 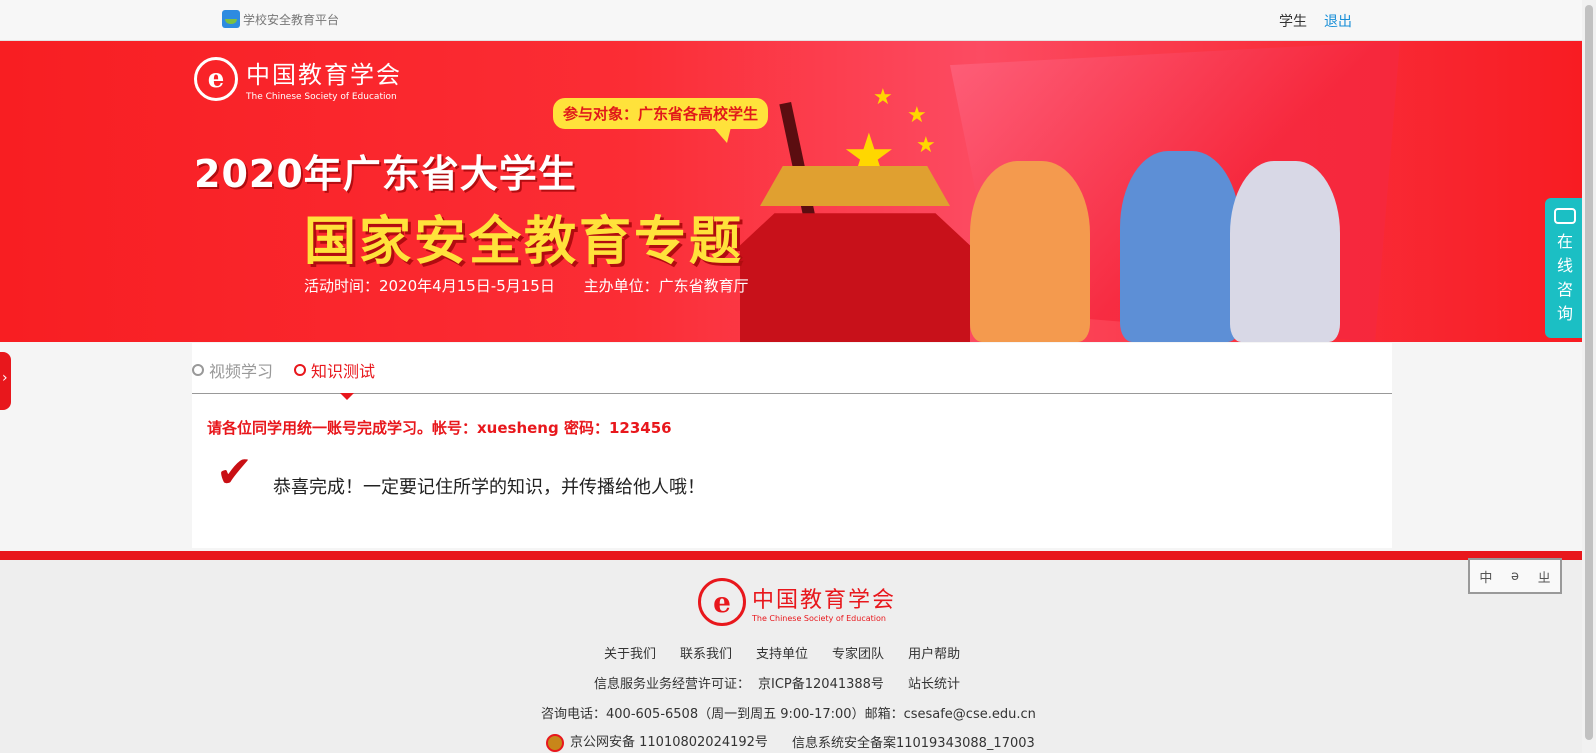 What do you see at coordinates (489, 487) in the screenshot?
I see `completion-message: 恭喜完成！一定要记住所学的知识，并传播给他人哦！` at bounding box center [489, 487].